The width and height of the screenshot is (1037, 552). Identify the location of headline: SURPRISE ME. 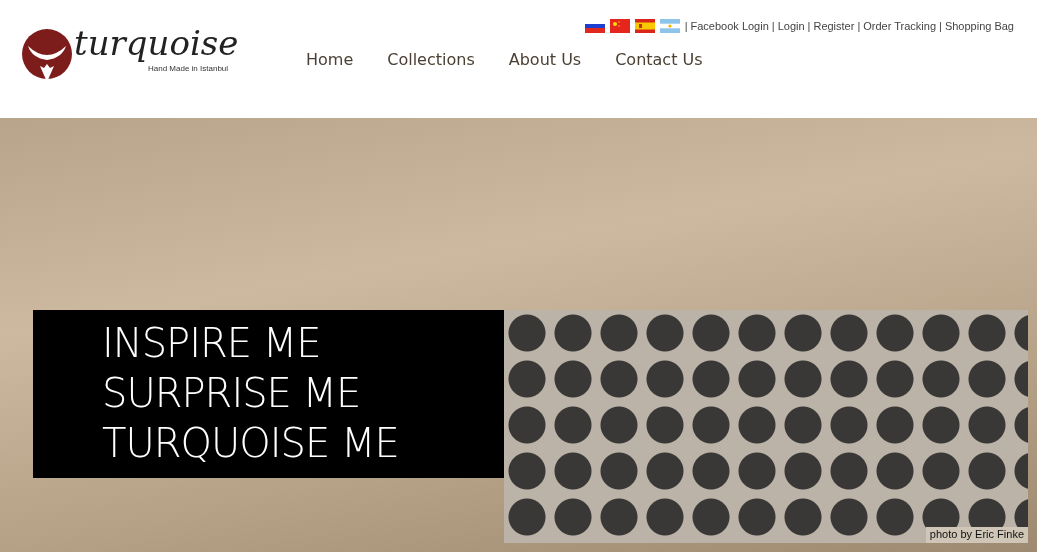
(232, 393).